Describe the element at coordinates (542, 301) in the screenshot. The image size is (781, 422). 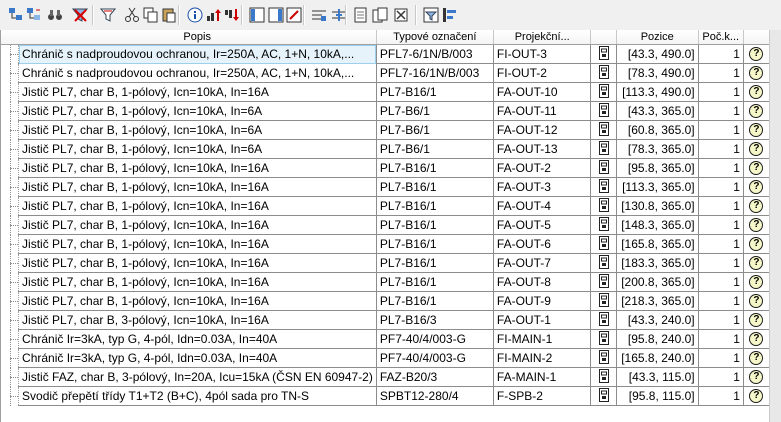
I see `cell-projekcni: FA-OUT-9` at that location.